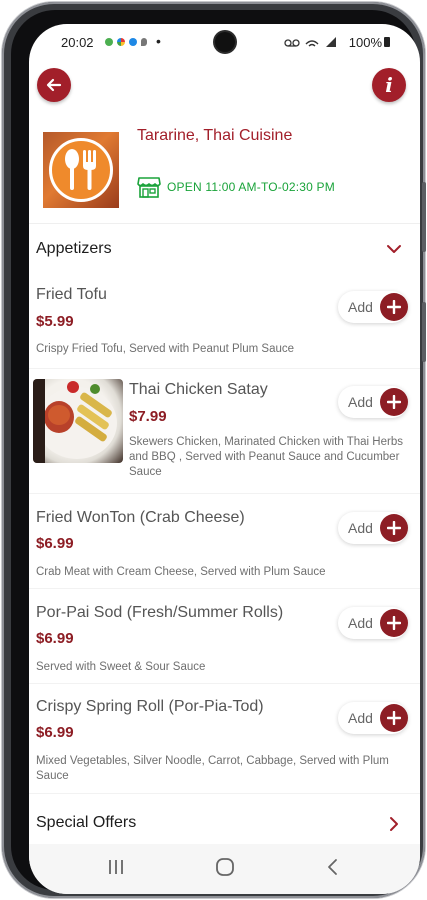 This screenshot has width=427, height=900. What do you see at coordinates (55, 321) in the screenshot?
I see `item-price: $5.99` at bounding box center [55, 321].